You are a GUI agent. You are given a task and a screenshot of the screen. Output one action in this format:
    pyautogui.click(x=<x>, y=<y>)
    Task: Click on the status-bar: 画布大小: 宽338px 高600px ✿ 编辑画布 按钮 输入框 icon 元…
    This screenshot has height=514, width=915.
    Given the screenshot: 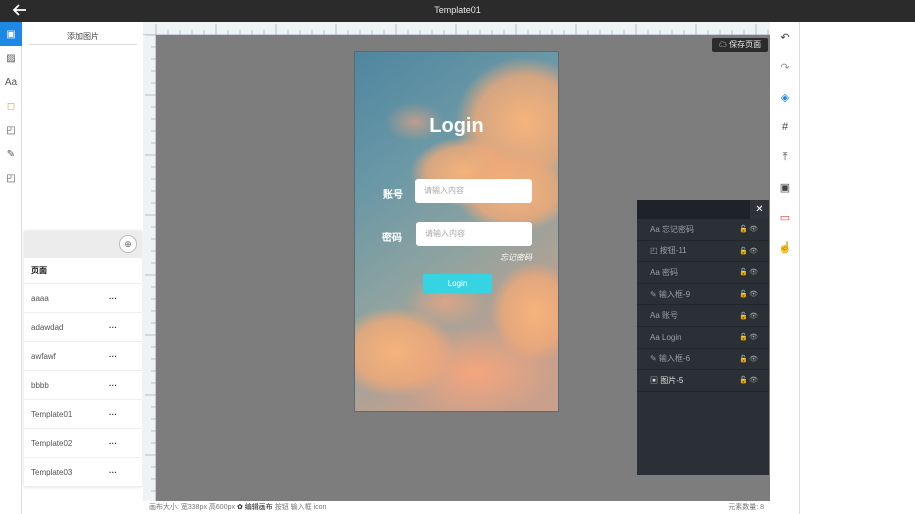 What is the action you would take?
    pyautogui.click(x=456, y=507)
    